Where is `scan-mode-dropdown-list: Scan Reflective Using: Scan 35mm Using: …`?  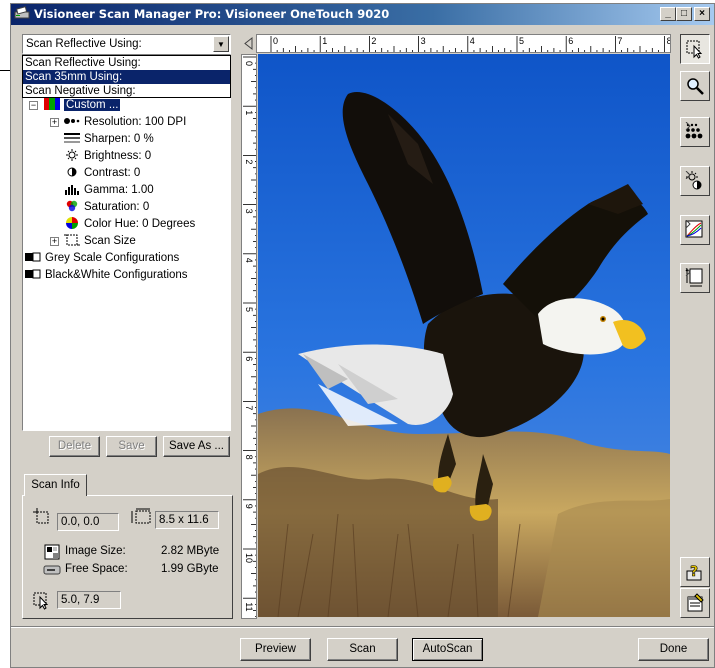 scan-mode-dropdown-list: Scan Reflective Using: Scan 35mm Using: … is located at coordinates (126, 76).